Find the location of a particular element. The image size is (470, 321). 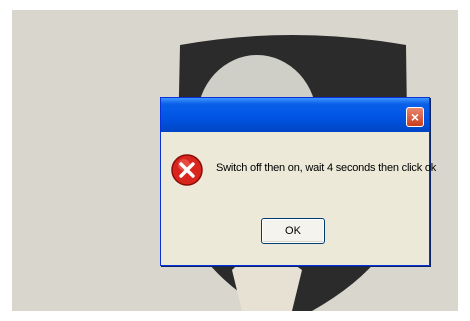

ok-button: OK is located at coordinates (293, 231).